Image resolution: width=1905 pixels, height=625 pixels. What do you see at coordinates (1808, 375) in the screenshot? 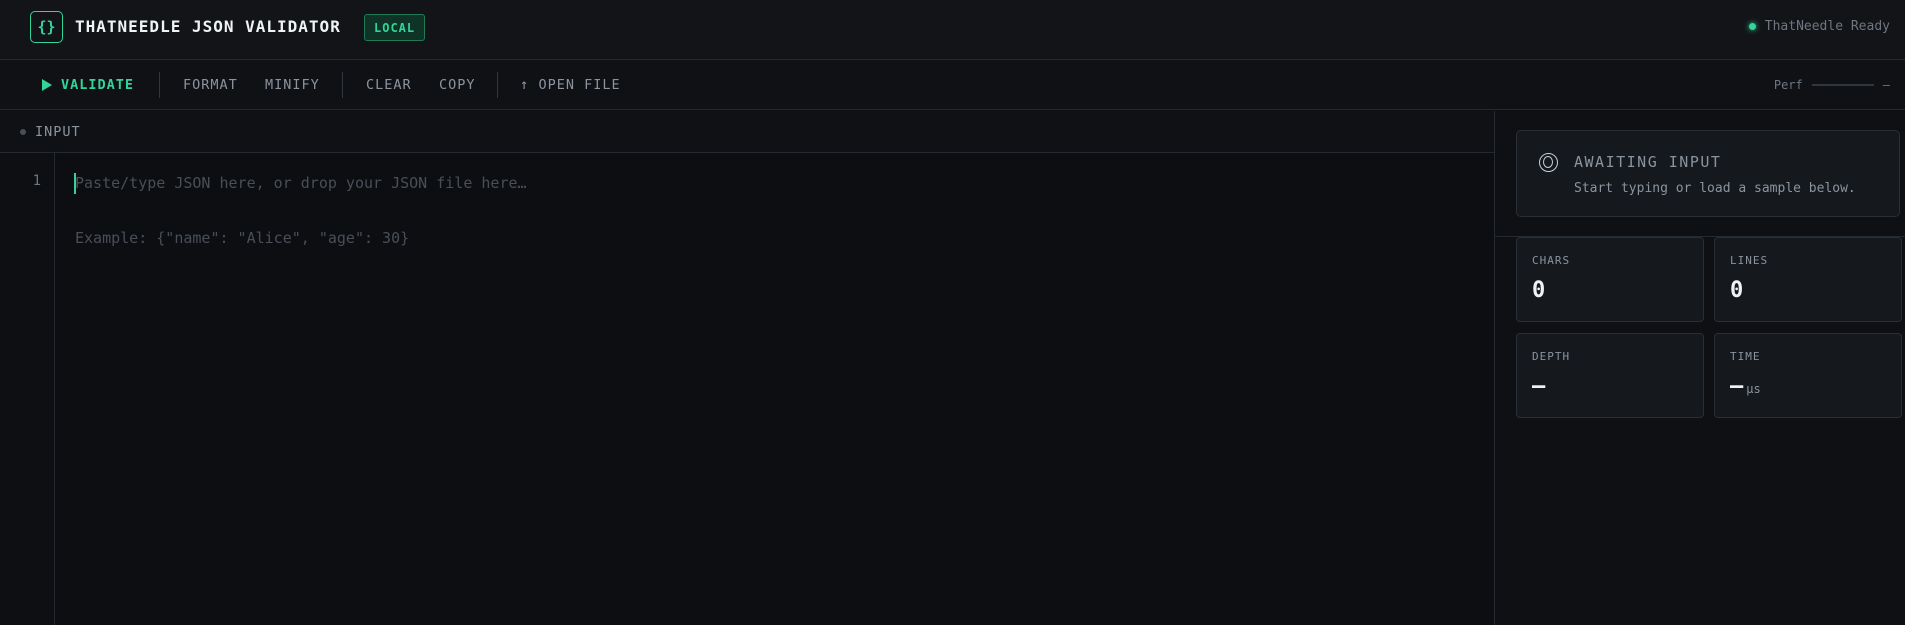
I see `stat-time: TIME — μs` at bounding box center [1808, 375].